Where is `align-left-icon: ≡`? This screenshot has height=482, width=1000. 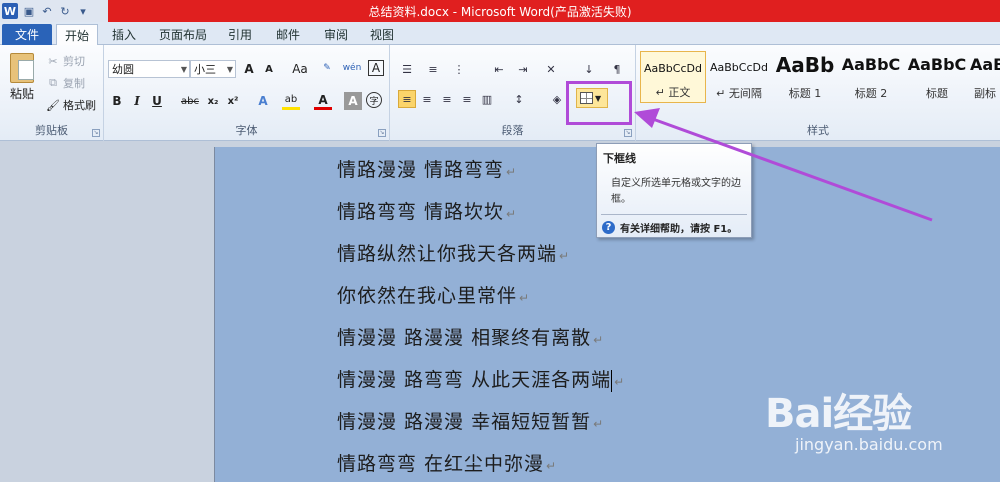
align-left-icon: ≡ is located at coordinates (407, 99).